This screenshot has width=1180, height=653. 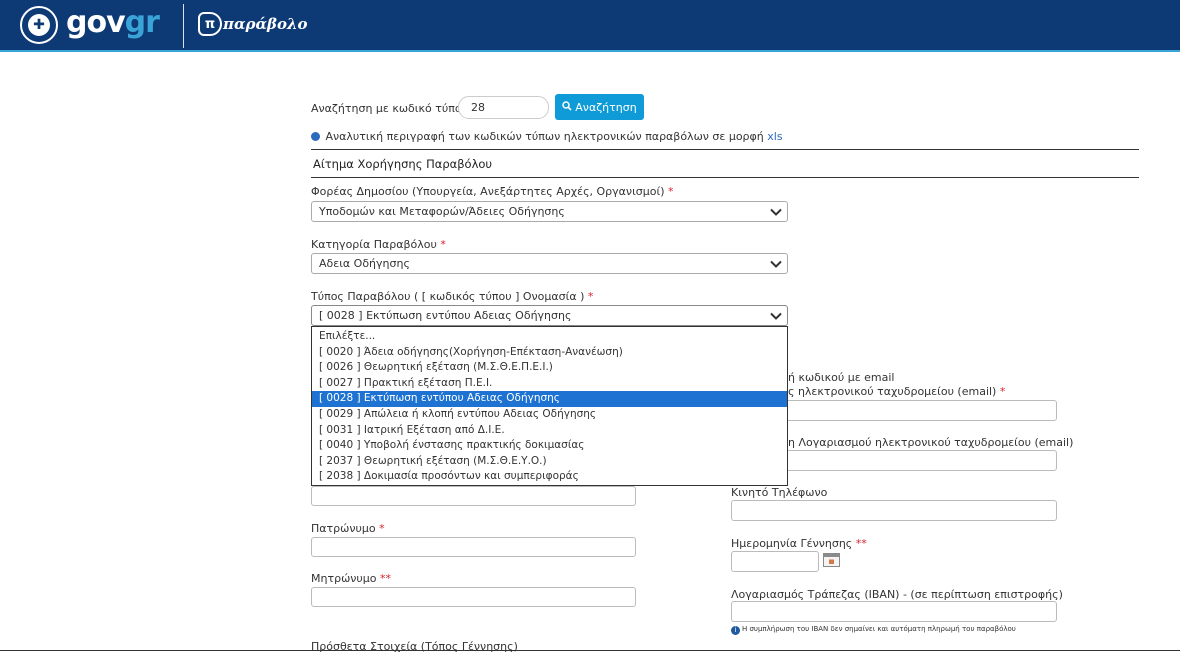 I want to click on foreas-select: Υποδομών και Μεταφορών/Άδειες Οδήγησης, so click(x=549, y=211).